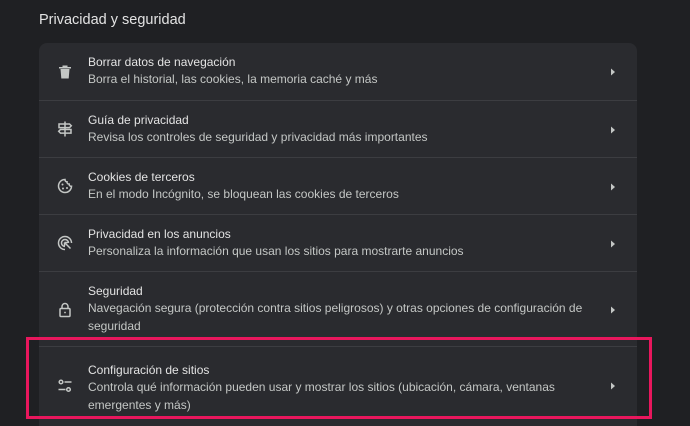 This screenshot has height=426, width=690. I want to click on trash-icon, so click(65, 72).